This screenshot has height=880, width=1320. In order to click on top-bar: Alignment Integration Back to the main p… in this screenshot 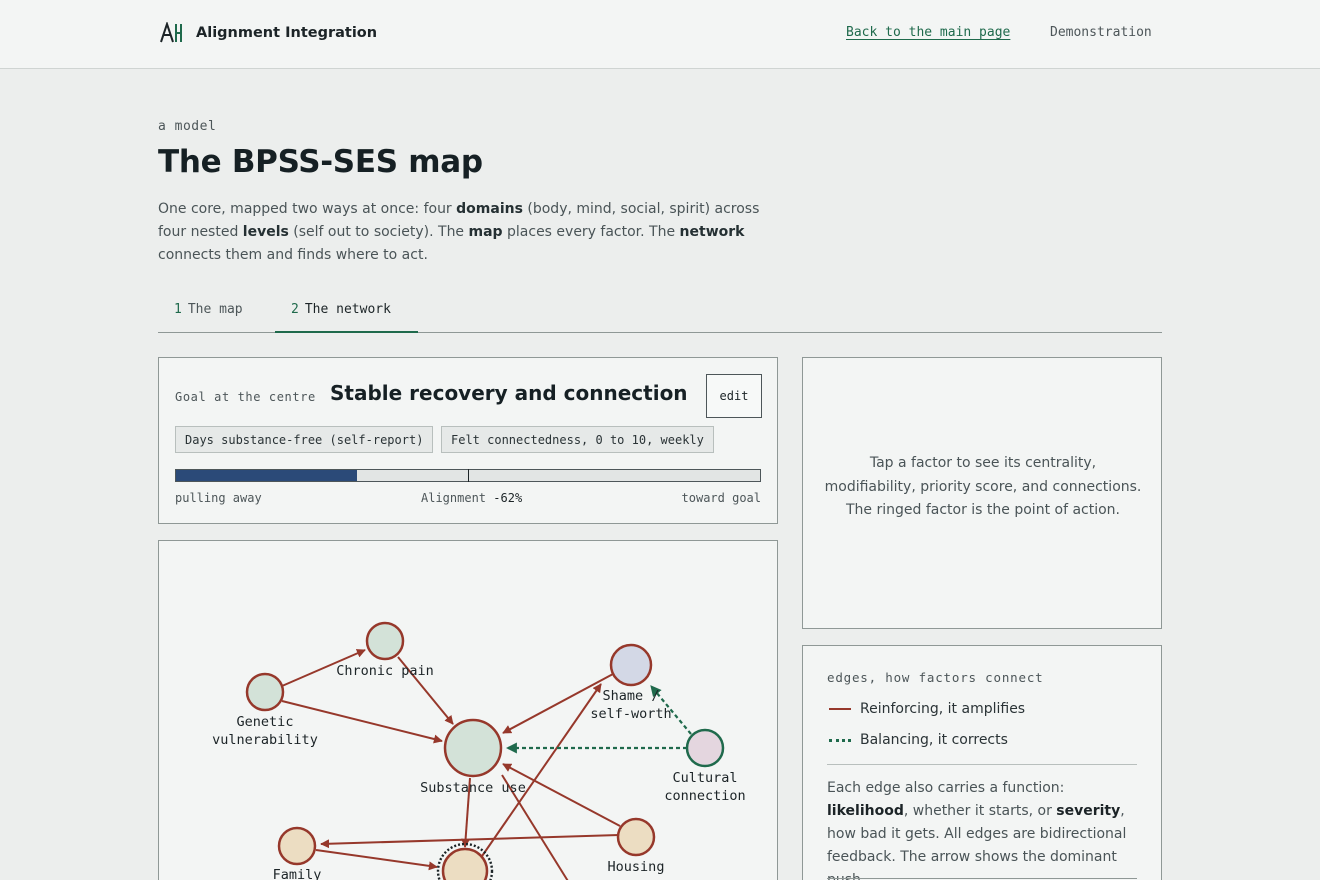, I will do `click(660, 34)`.